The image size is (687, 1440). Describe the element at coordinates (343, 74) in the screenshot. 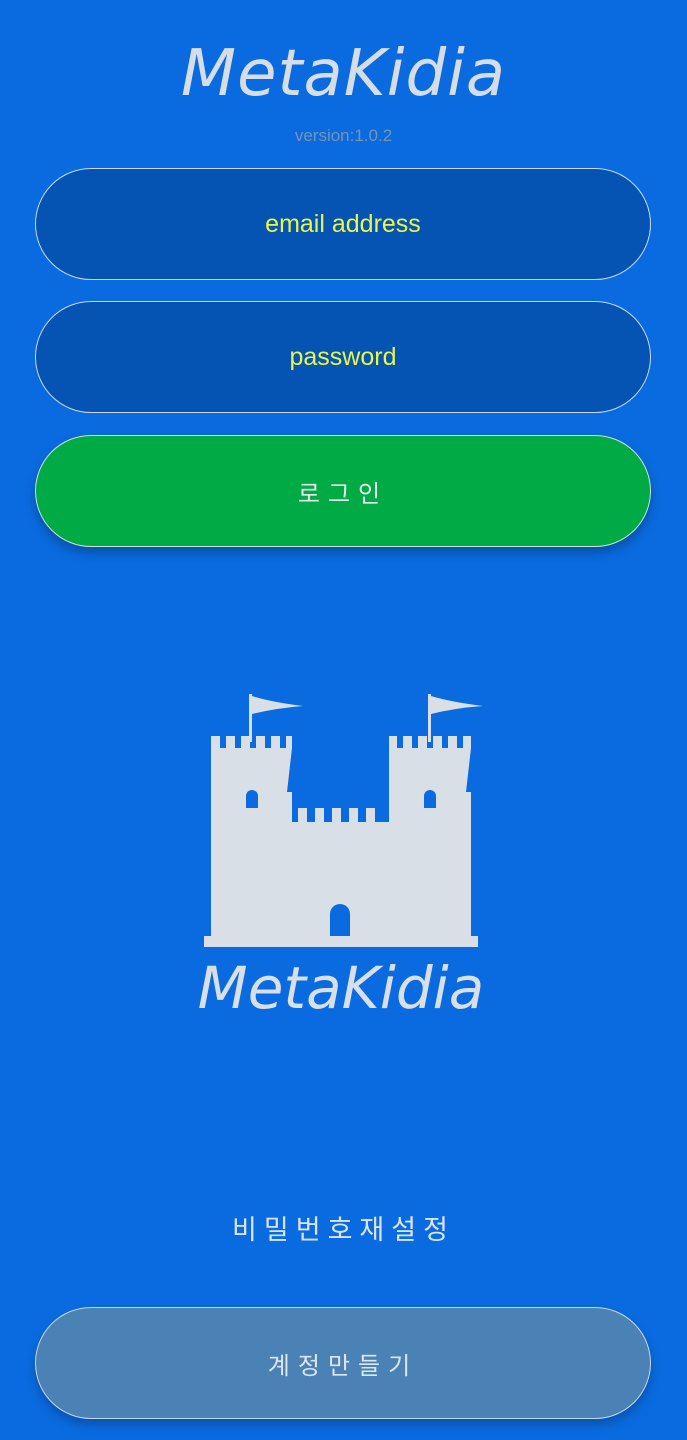

I see `app-title: MetaKidia` at that location.